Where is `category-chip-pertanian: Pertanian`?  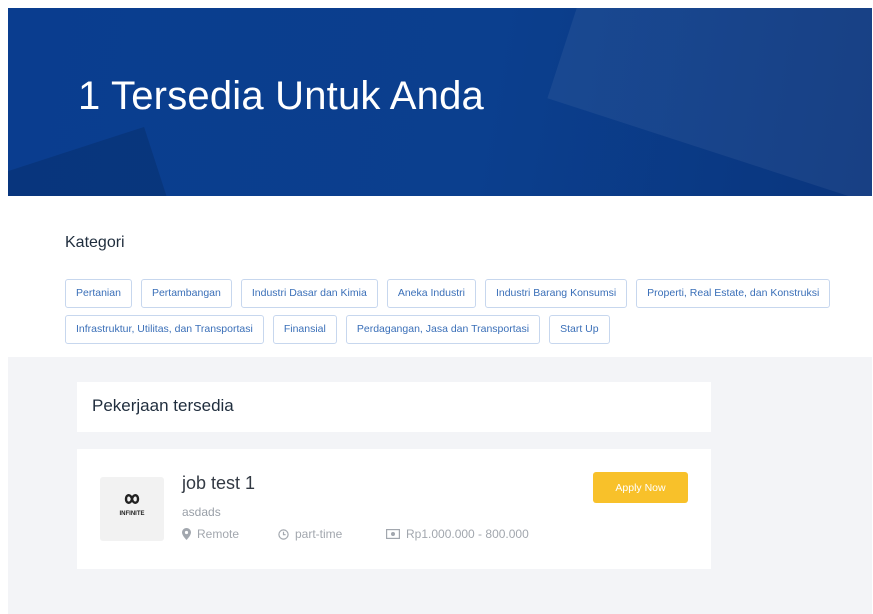 category-chip-pertanian: Pertanian is located at coordinates (98, 293).